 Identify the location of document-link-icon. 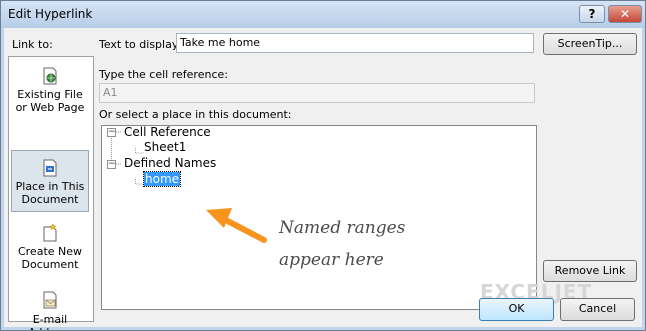
(50, 168).